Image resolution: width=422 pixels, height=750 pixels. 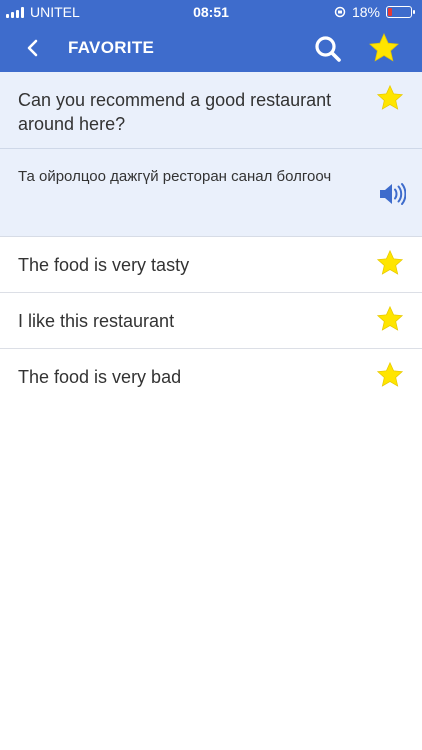 What do you see at coordinates (340, 12) in the screenshot?
I see `rotation-lock-icon` at bounding box center [340, 12].